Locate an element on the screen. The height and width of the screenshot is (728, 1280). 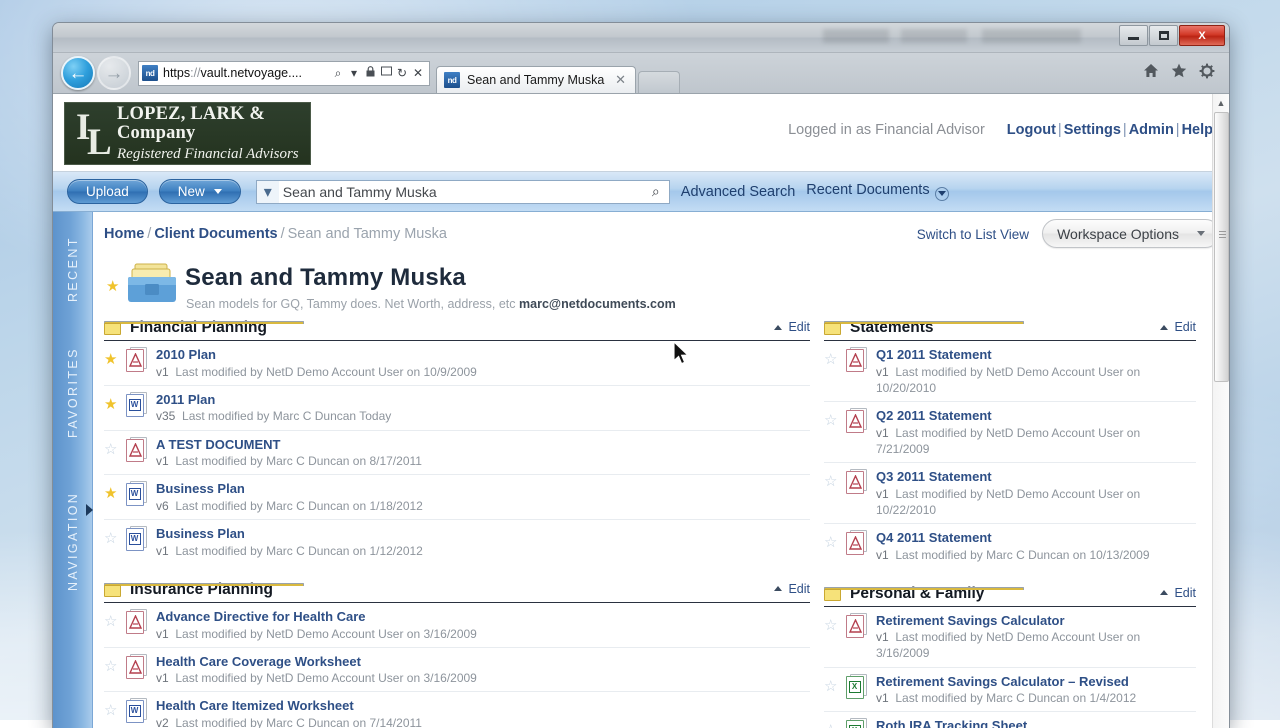
document-name-link: Health Care Itemized Worksheet is located at coordinates (483, 706).